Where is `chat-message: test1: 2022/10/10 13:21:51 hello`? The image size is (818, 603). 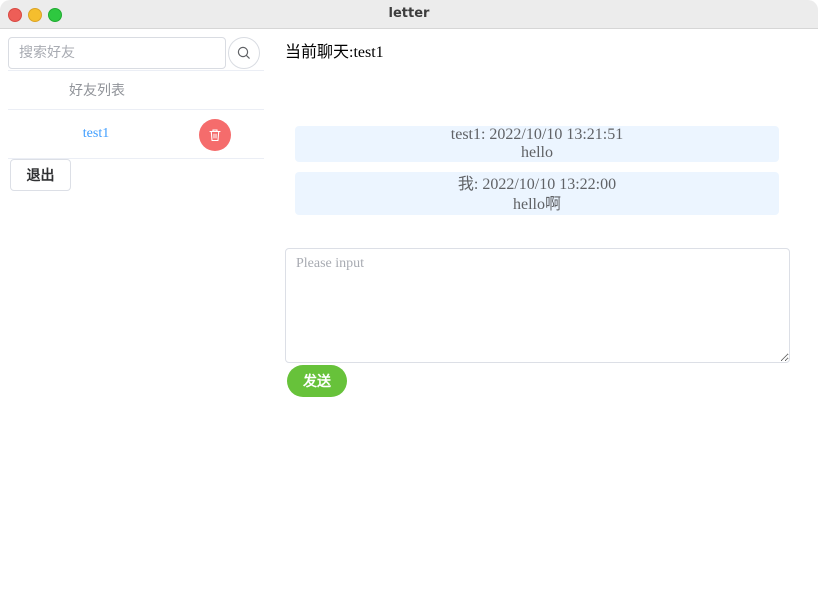
chat-message: test1: 2022/10/10 13:21:51 hello is located at coordinates (537, 144).